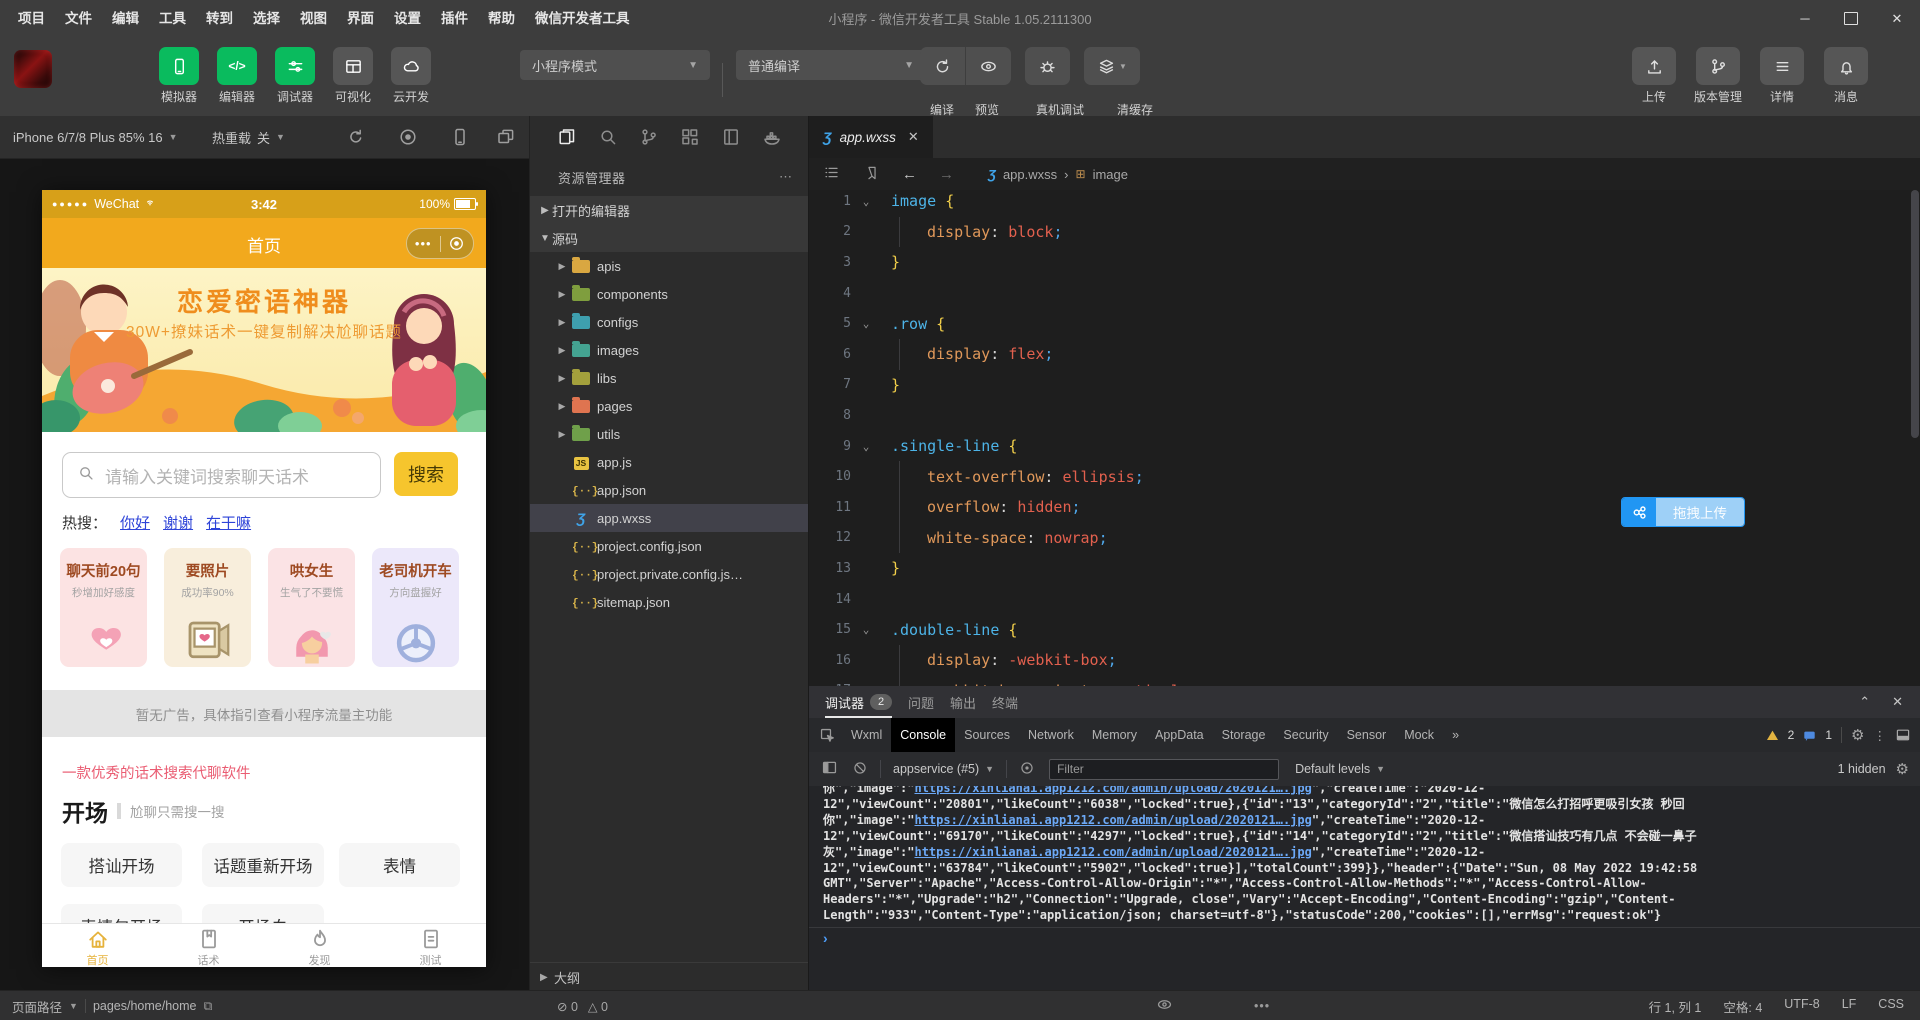 This screenshot has height=1020, width=1920. Describe the element at coordinates (772, 137) in the screenshot. I see `docker-icon` at that location.